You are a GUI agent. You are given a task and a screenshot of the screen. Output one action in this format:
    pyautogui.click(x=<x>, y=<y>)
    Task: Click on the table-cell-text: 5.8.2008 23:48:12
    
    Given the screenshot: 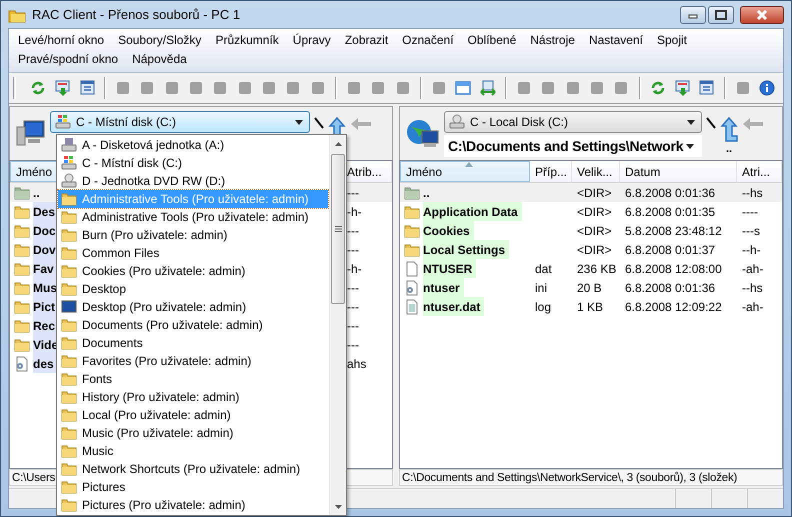 What is the action you would take?
    pyautogui.click(x=673, y=231)
    